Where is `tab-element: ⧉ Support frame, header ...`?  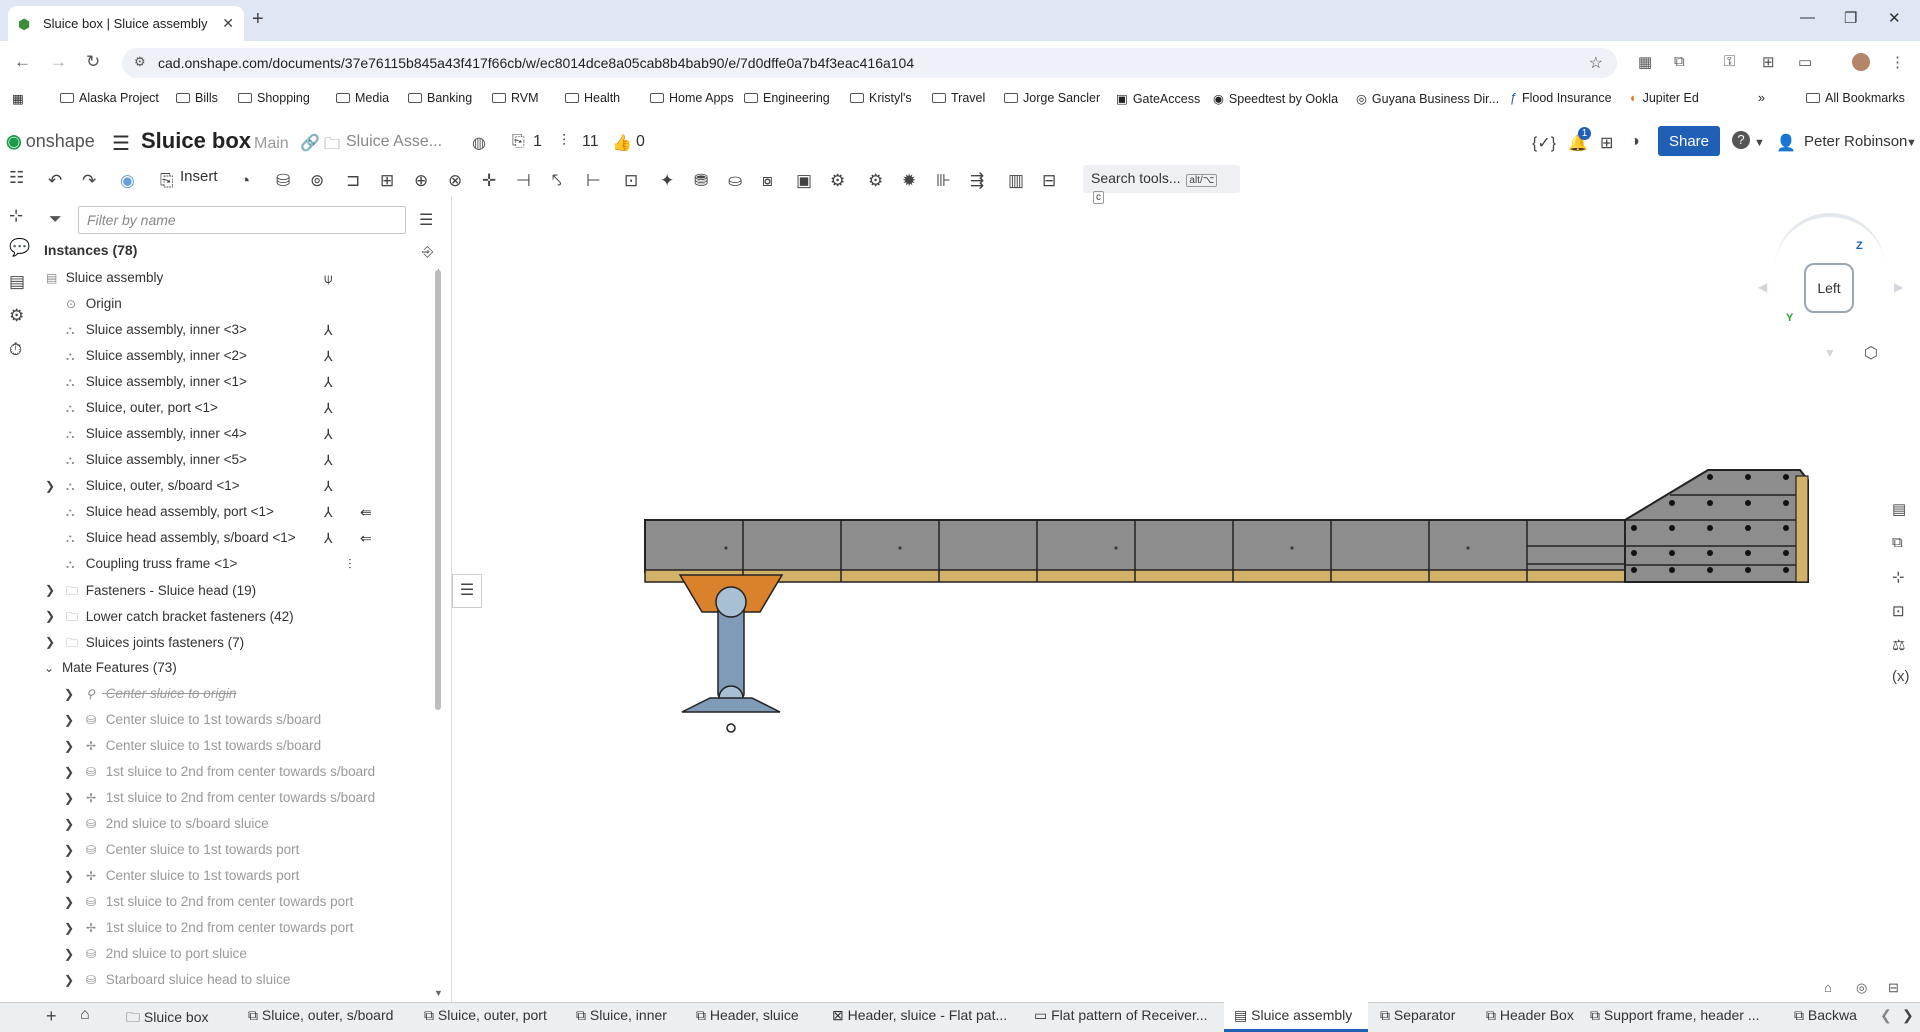
tab-element: ⧉ Support frame, header ... is located at coordinates (1675, 1015).